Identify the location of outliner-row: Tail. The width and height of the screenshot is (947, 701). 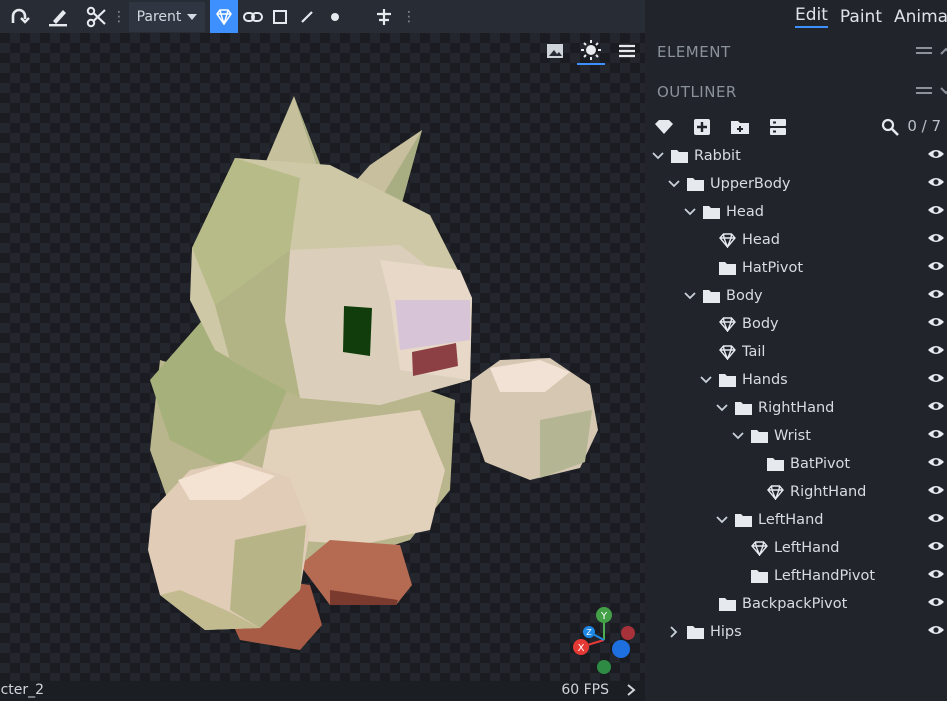
(796, 352).